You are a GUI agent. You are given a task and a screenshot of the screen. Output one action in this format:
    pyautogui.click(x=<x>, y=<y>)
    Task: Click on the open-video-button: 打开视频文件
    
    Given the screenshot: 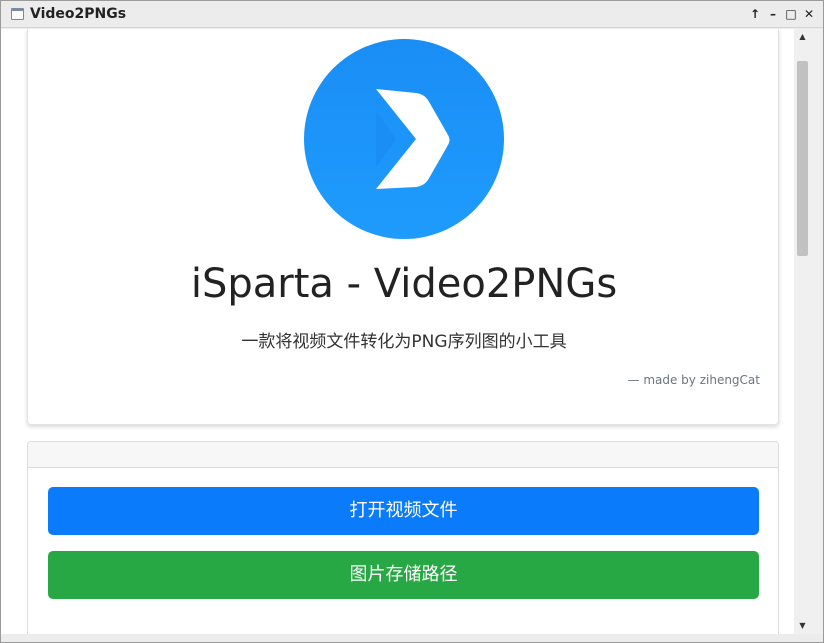 What is the action you would take?
    pyautogui.click(x=403, y=511)
    